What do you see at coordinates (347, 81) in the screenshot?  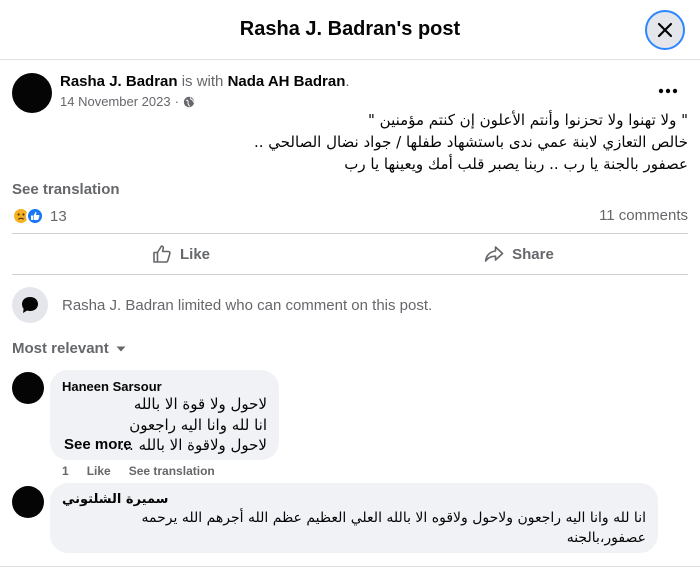 I see `period: .` at bounding box center [347, 81].